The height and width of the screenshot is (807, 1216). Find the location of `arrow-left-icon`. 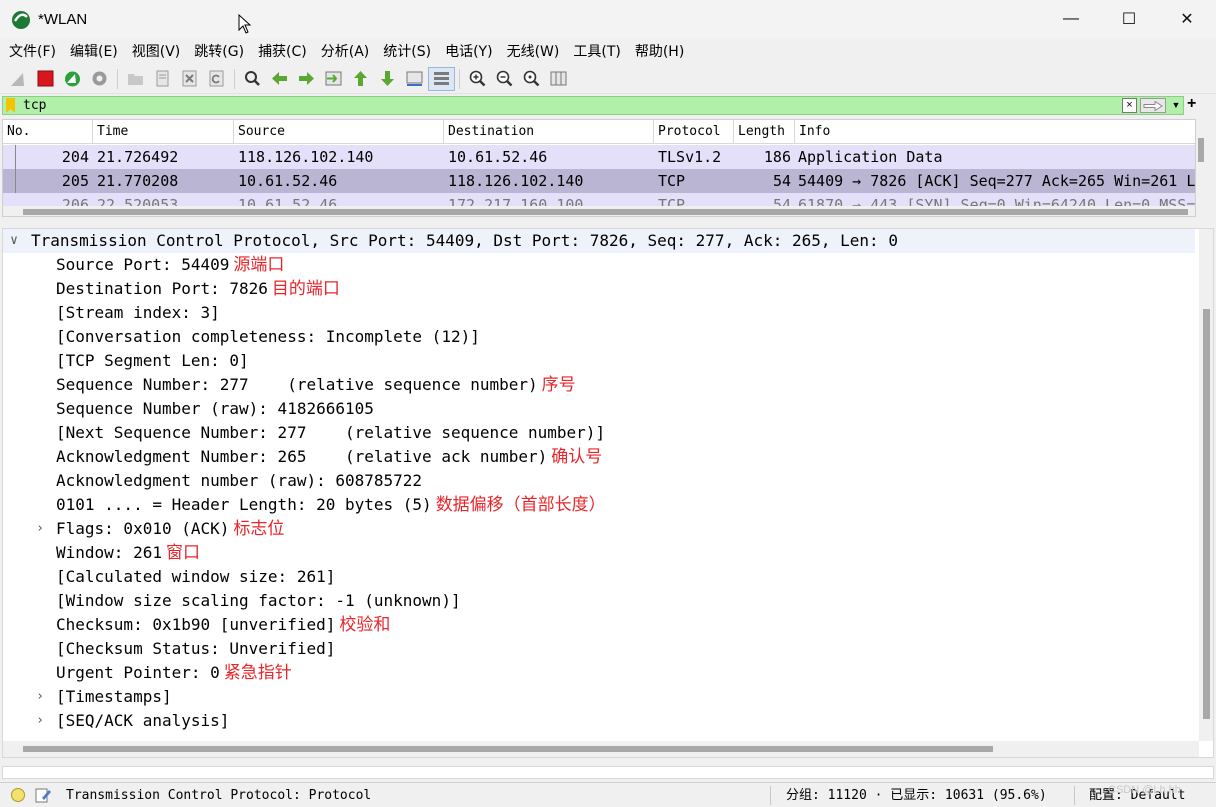

arrow-left-icon is located at coordinates (279, 78).